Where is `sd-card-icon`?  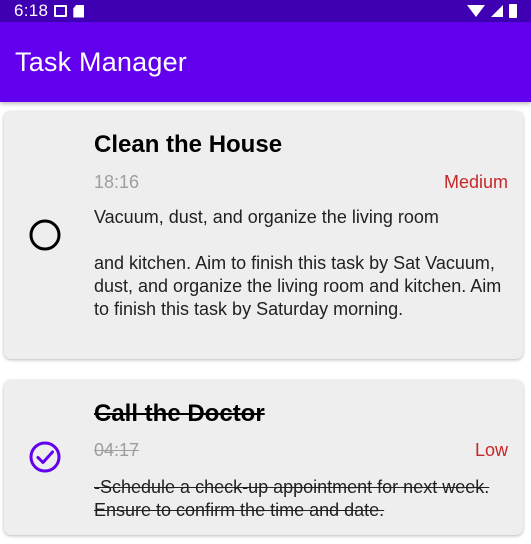 sd-card-icon is located at coordinates (79, 11).